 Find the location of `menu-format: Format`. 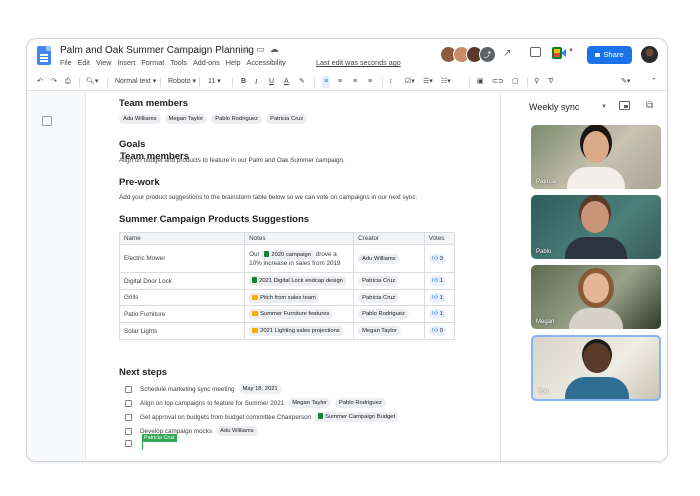

menu-format: Format is located at coordinates (152, 62).